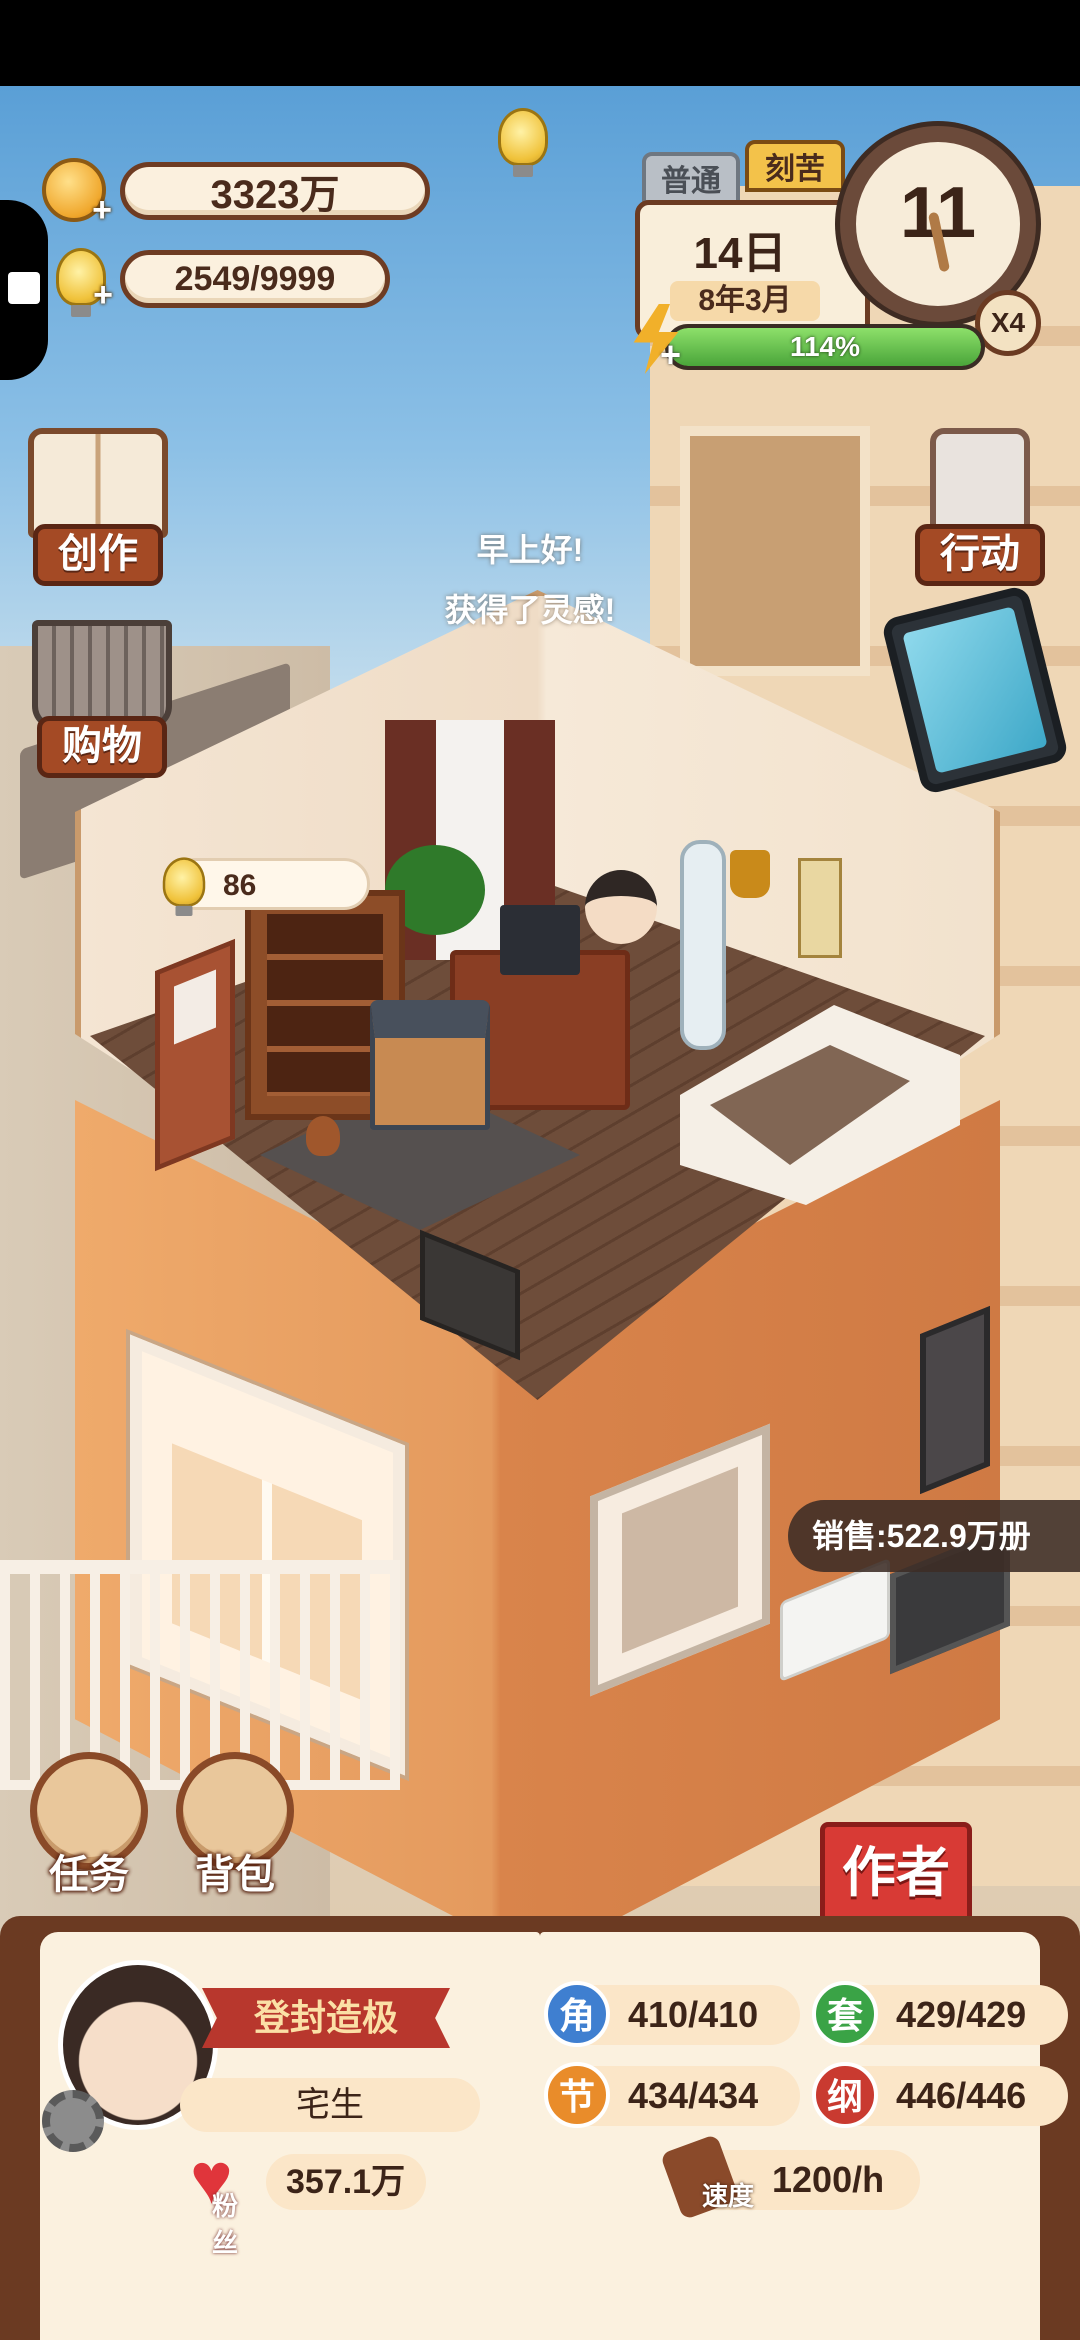 The image size is (1080, 2340). What do you see at coordinates (845, 2014) in the screenshot?
I see `routine-stat-icon: 套` at bounding box center [845, 2014].